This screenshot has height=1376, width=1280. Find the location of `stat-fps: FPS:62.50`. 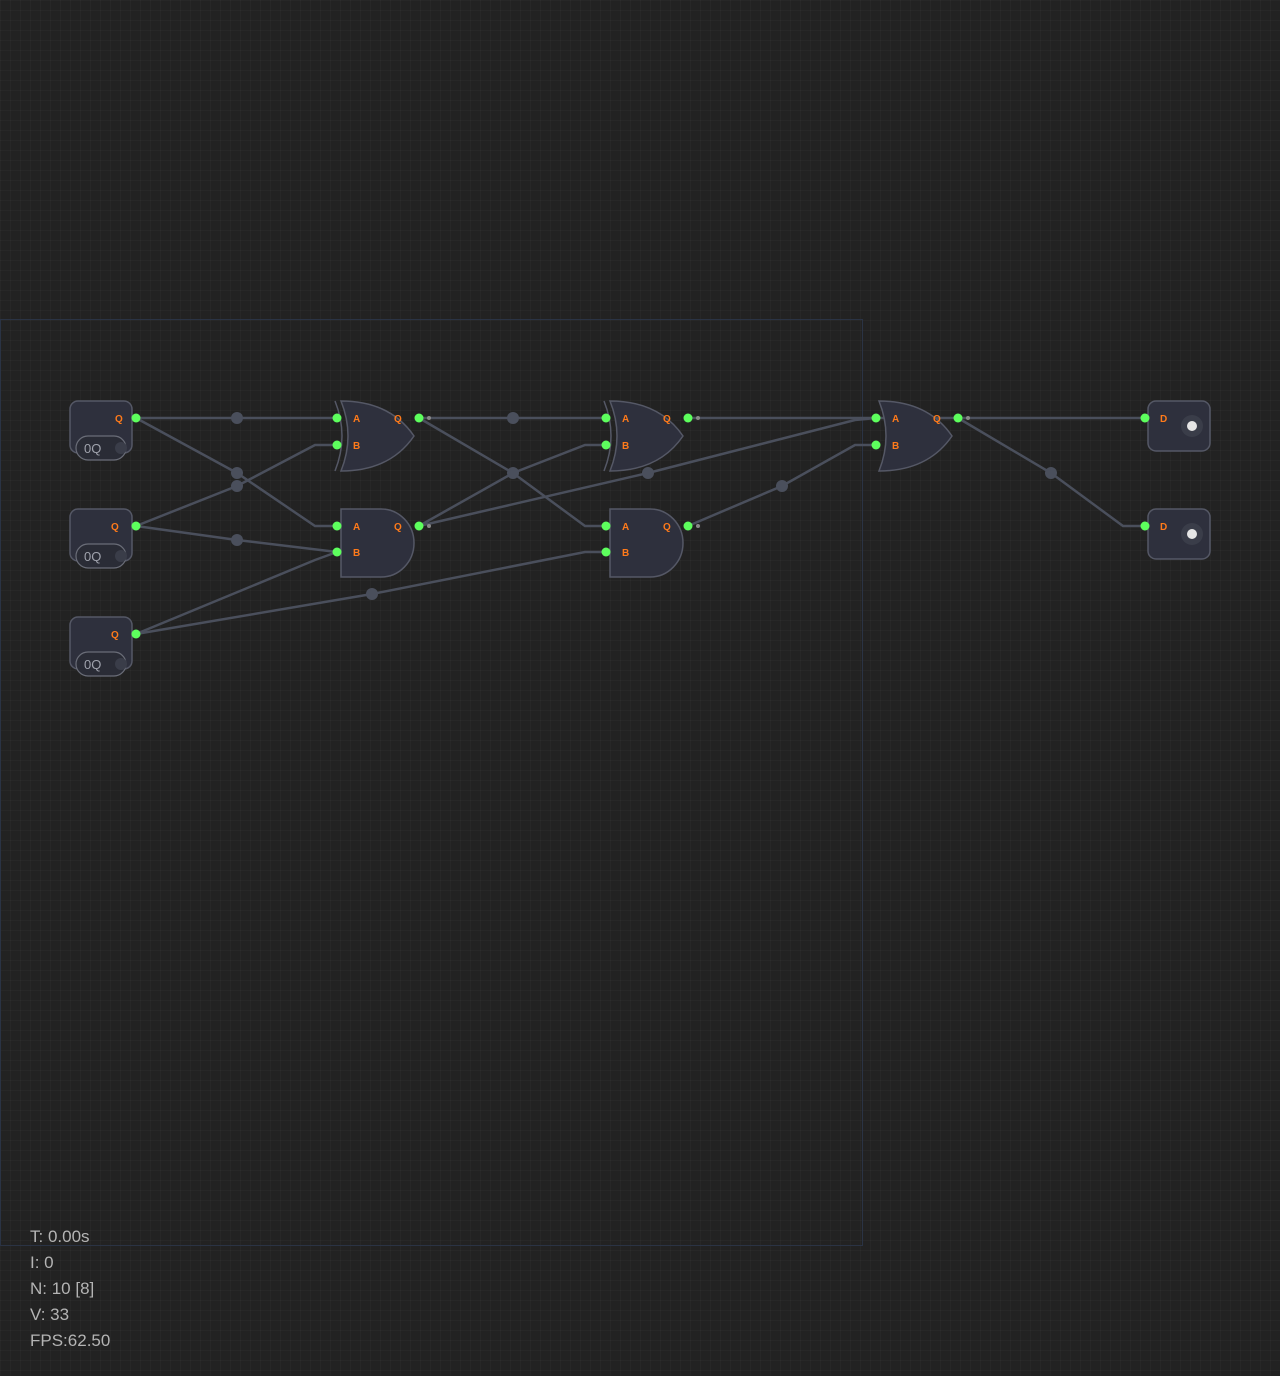

stat-fps: FPS:62.50 is located at coordinates (70, 1340).